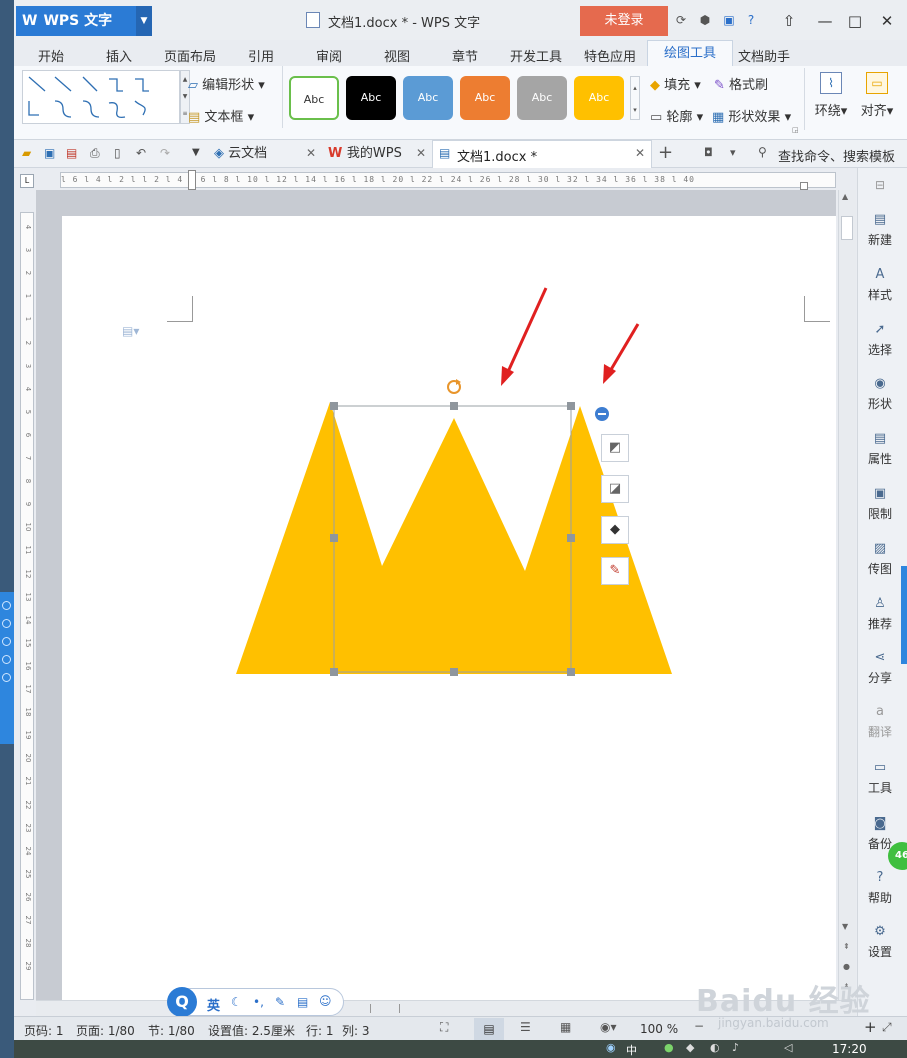 This screenshot has height=1058, width=907. I want to click on rotate-handle-icon, so click(454, 386).